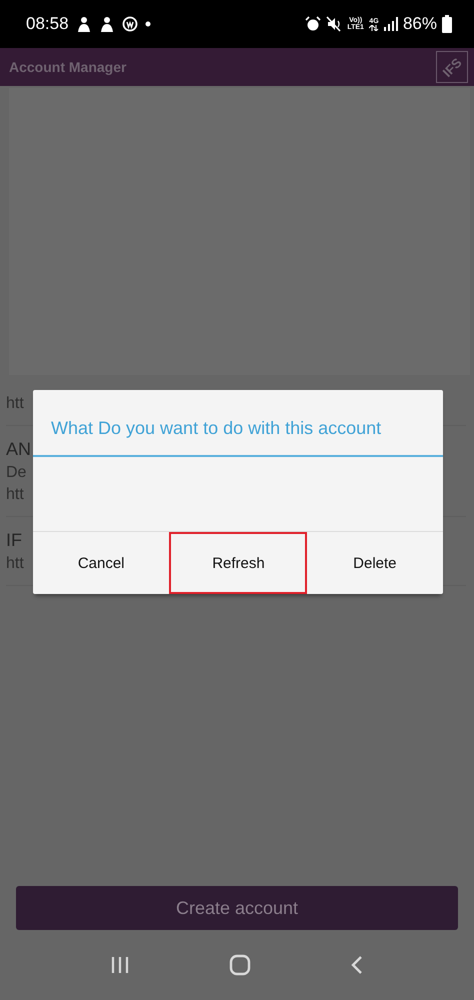 This screenshot has width=474, height=1000. What do you see at coordinates (374, 563) in the screenshot?
I see `dialog-button: Delete` at bounding box center [374, 563].